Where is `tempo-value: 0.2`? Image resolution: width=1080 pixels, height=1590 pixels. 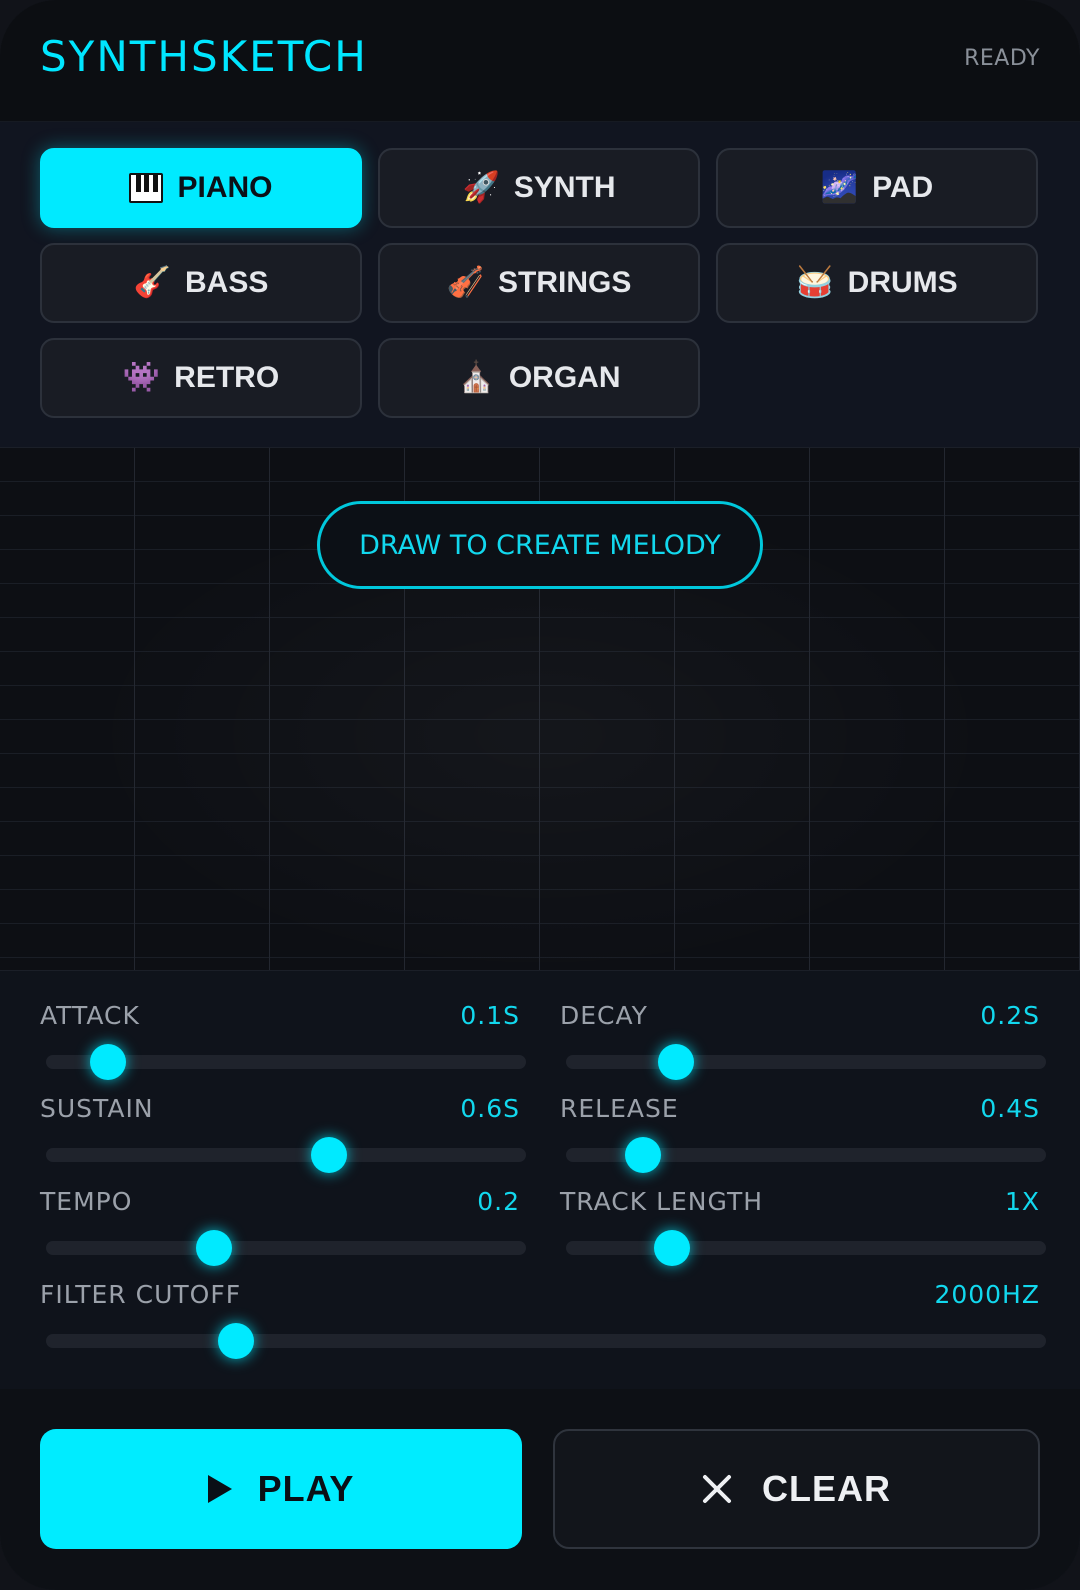
tempo-value: 0.2 is located at coordinates (498, 1201).